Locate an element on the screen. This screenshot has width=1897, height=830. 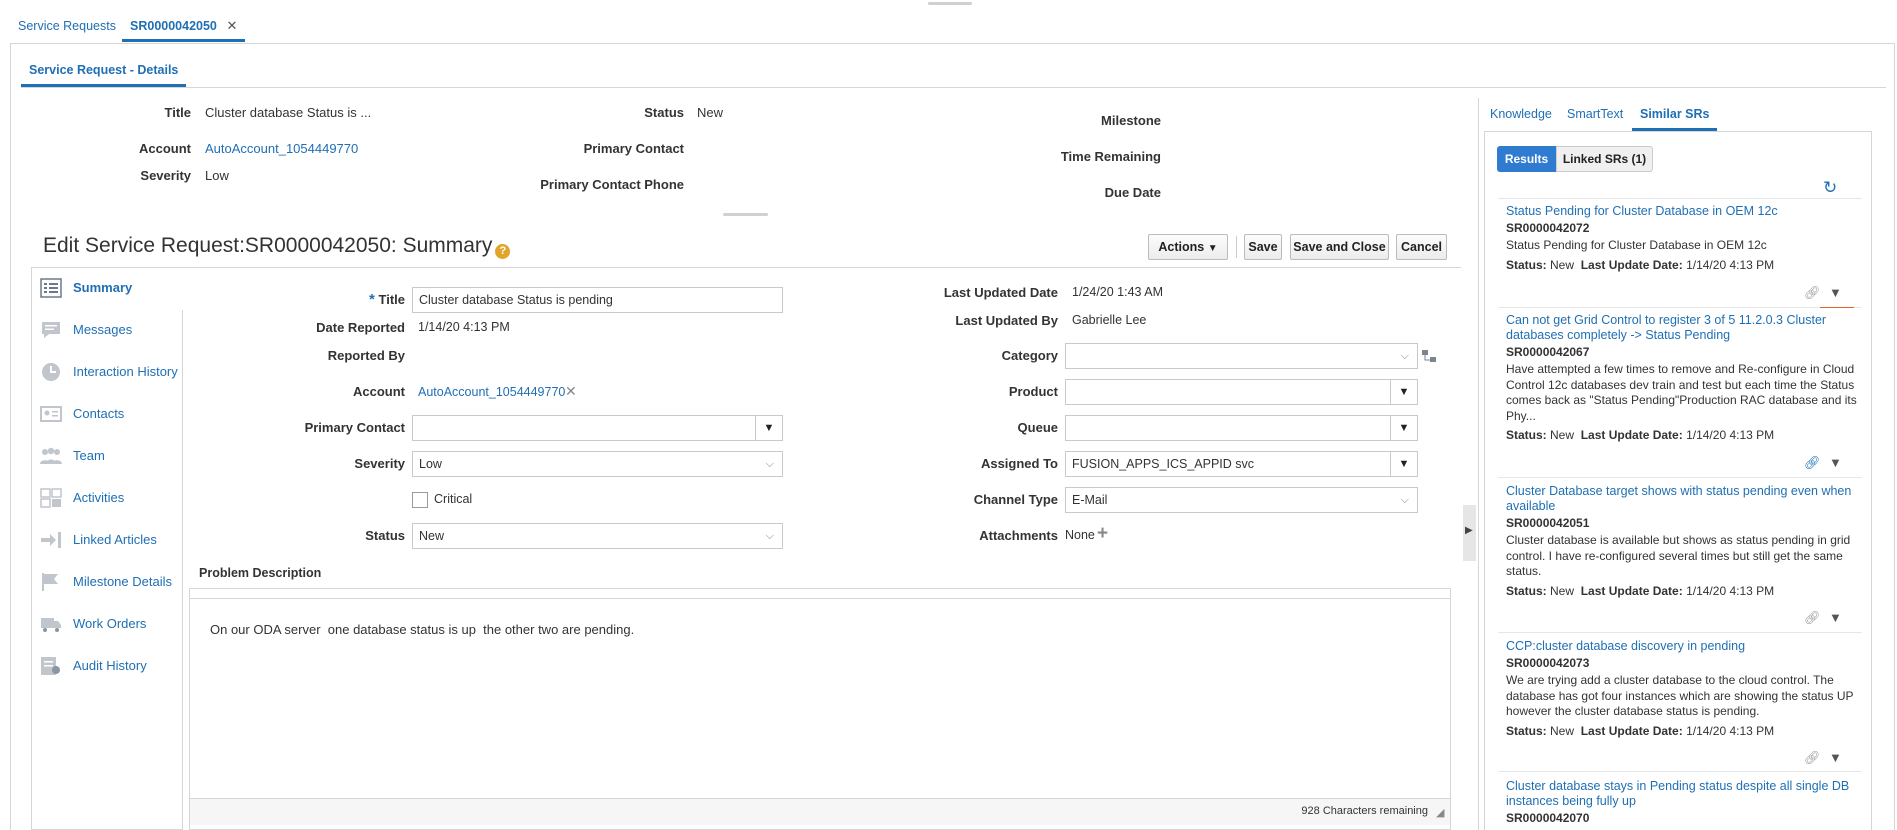
sidebar-item-summary: Summary is located at coordinates (110, 289).